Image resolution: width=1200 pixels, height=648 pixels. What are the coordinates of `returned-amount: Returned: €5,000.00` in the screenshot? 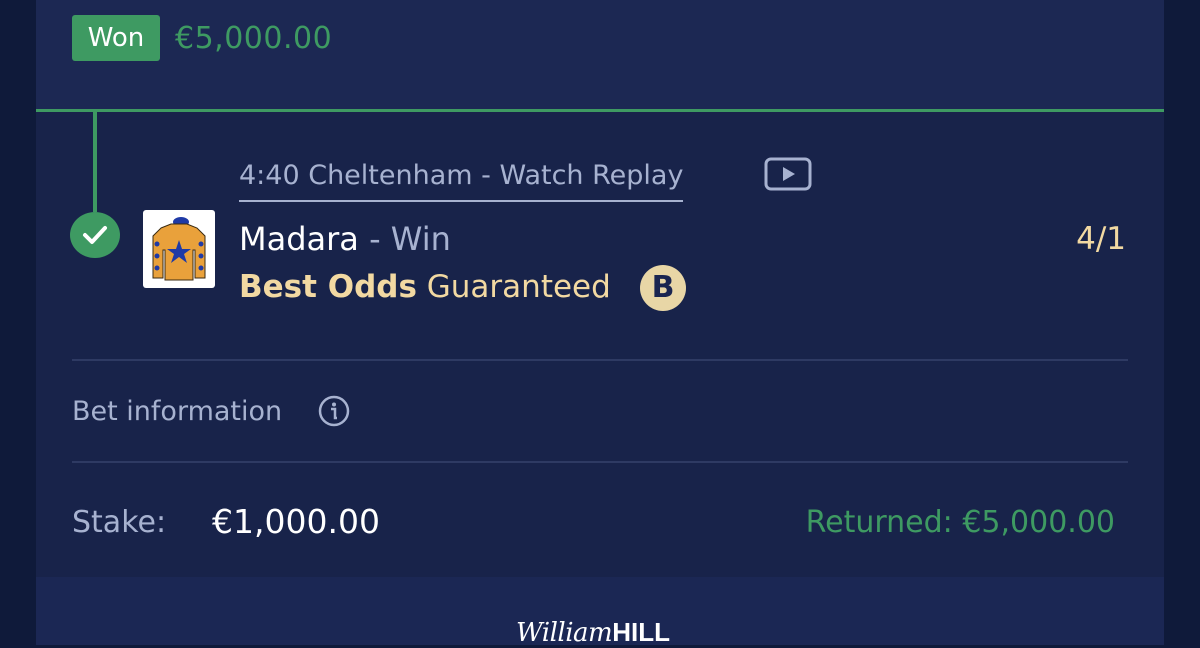 It's located at (960, 522).